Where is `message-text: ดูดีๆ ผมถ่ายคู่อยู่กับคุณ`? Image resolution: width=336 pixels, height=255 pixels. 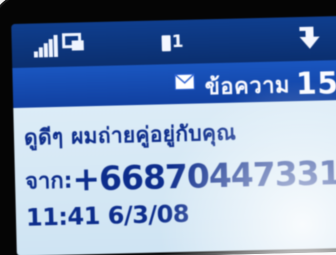
message-text: ดูดีๆ ผมถ่ายคู่อยู่กับคุณ is located at coordinates (130, 135).